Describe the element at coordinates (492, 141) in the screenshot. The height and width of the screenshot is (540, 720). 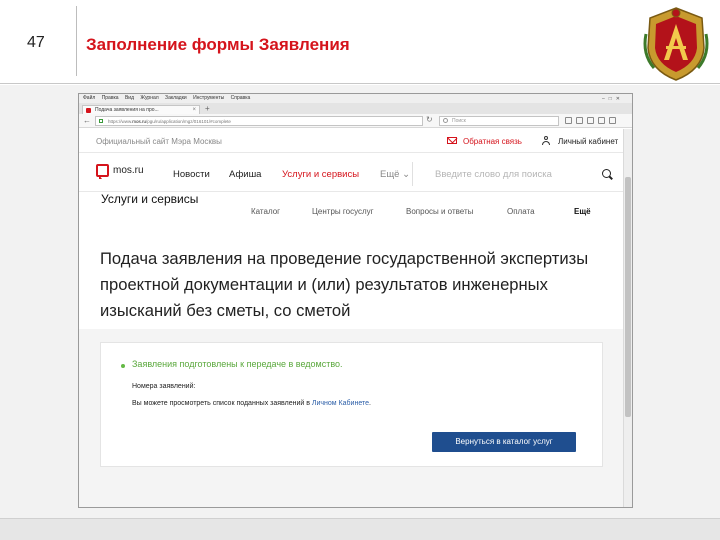
I see `feedback-link: Обратная связь` at that location.